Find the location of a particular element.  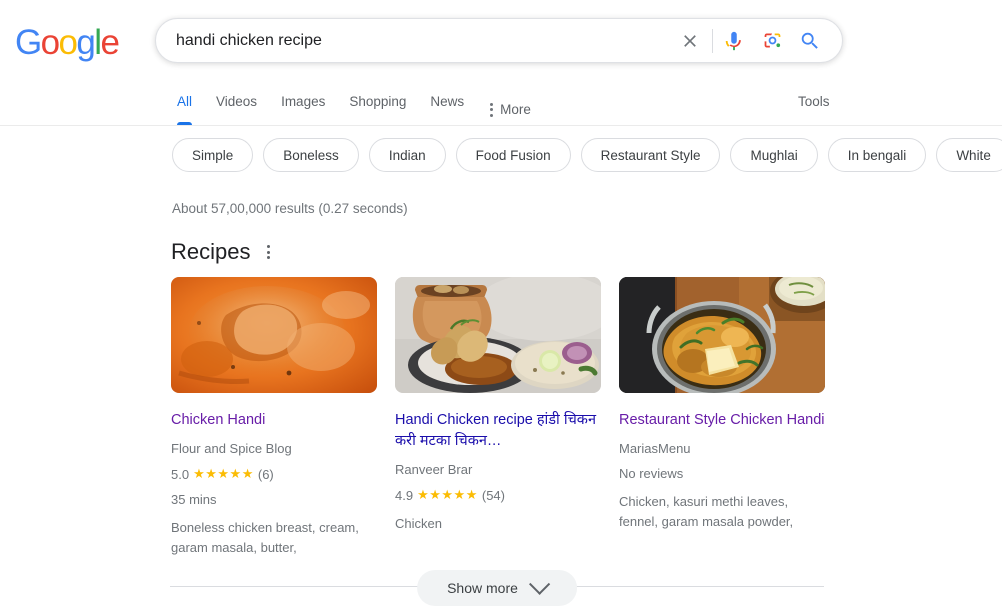

recipe-rating: 5.0 ★★★★★ (6) is located at coordinates (274, 474).